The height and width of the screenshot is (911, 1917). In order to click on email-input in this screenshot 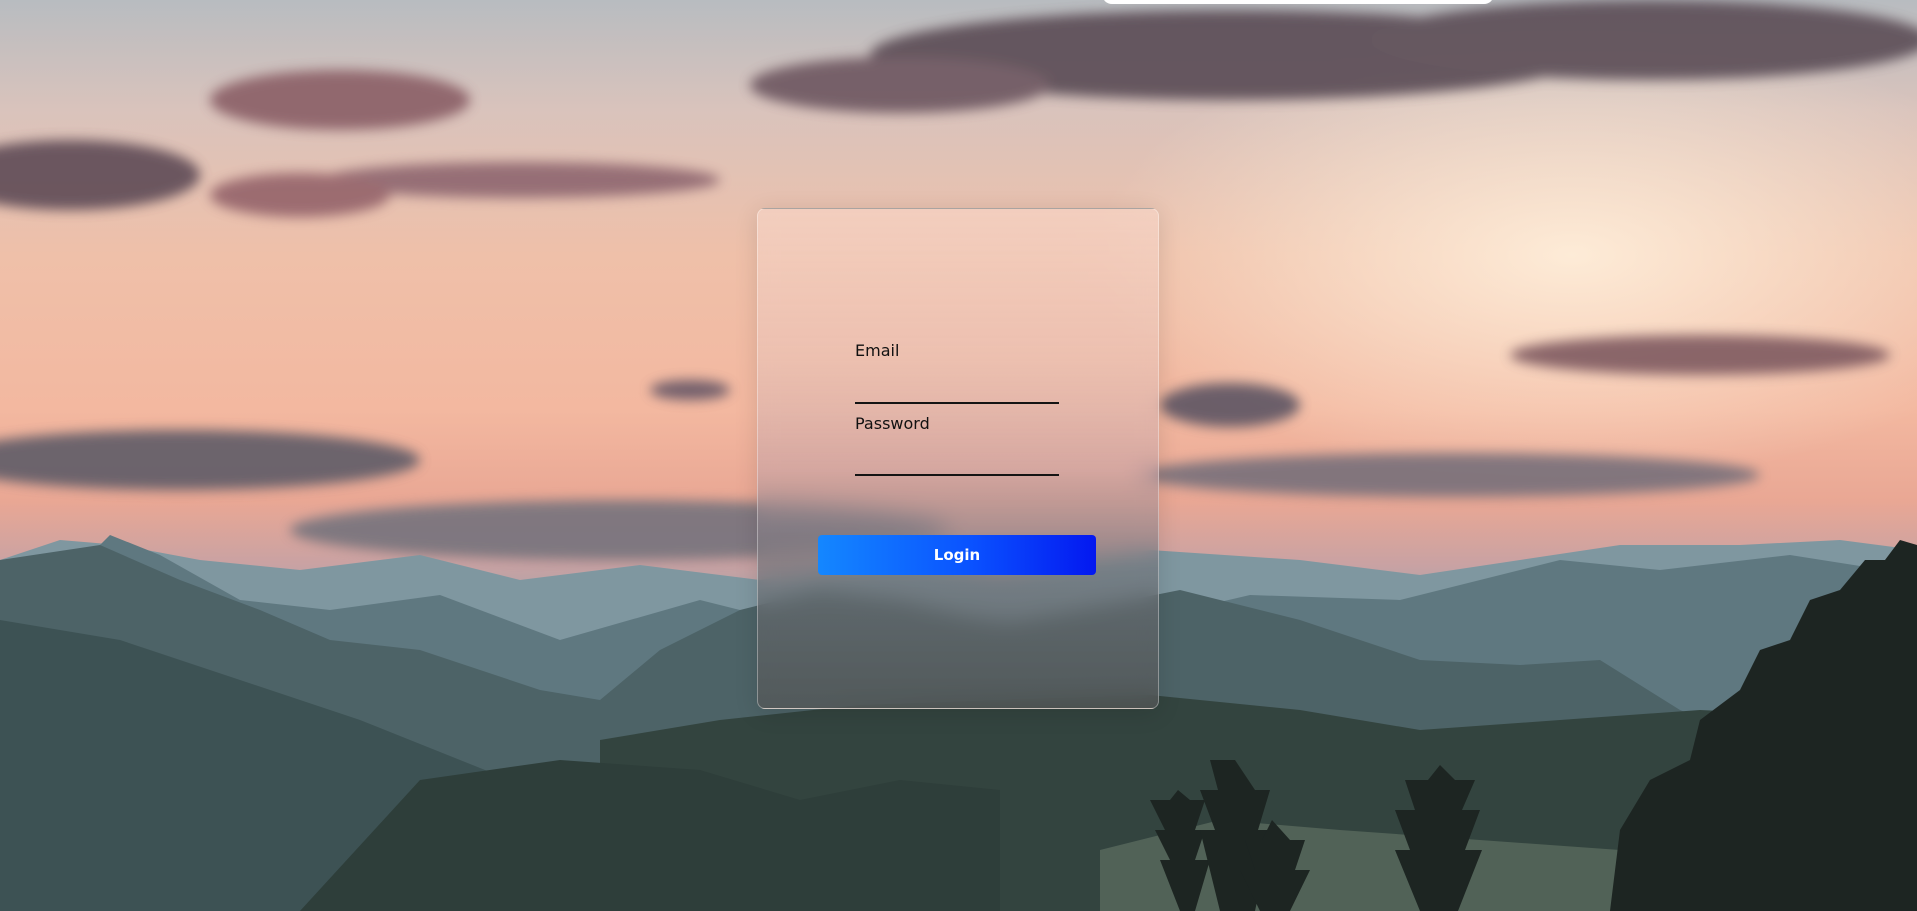, I will do `click(957, 389)`.